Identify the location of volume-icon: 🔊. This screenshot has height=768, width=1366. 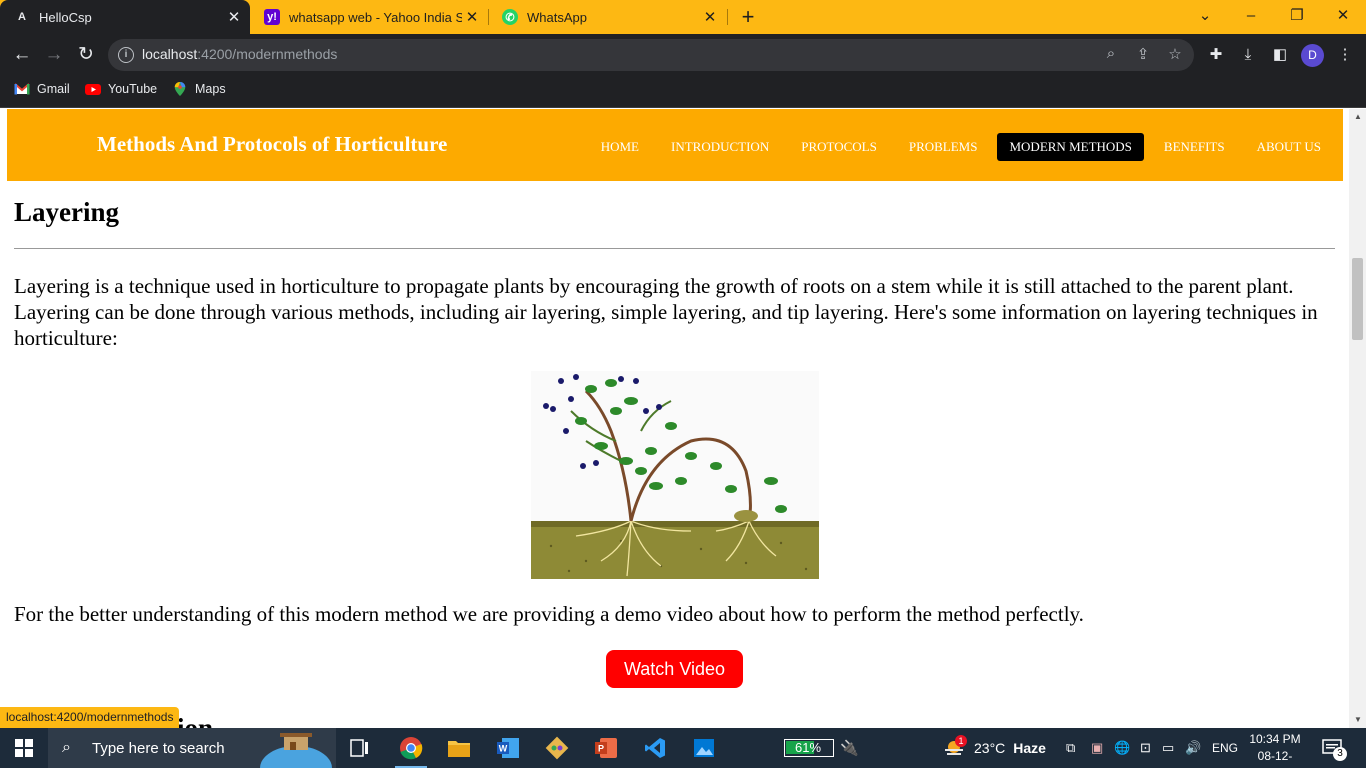
(1193, 748).